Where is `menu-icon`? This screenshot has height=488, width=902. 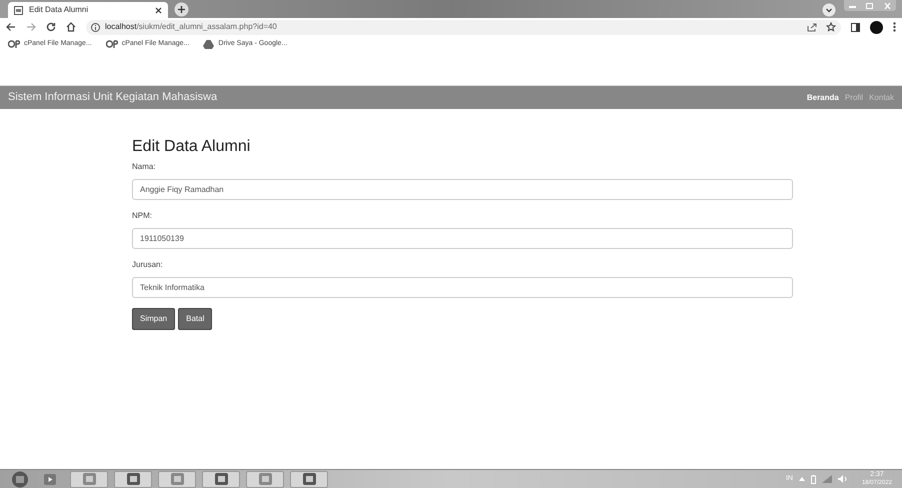 menu-icon is located at coordinates (894, 27).